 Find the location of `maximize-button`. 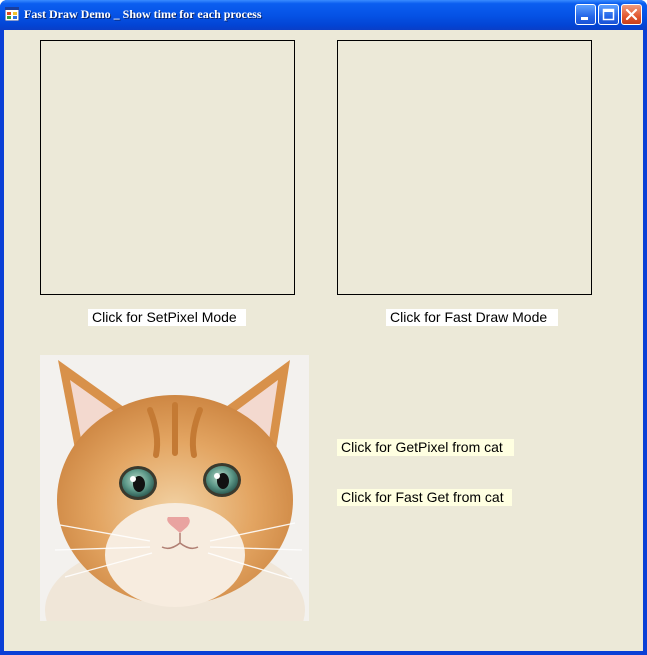

maximize-button is located at coordinates (608, 14).